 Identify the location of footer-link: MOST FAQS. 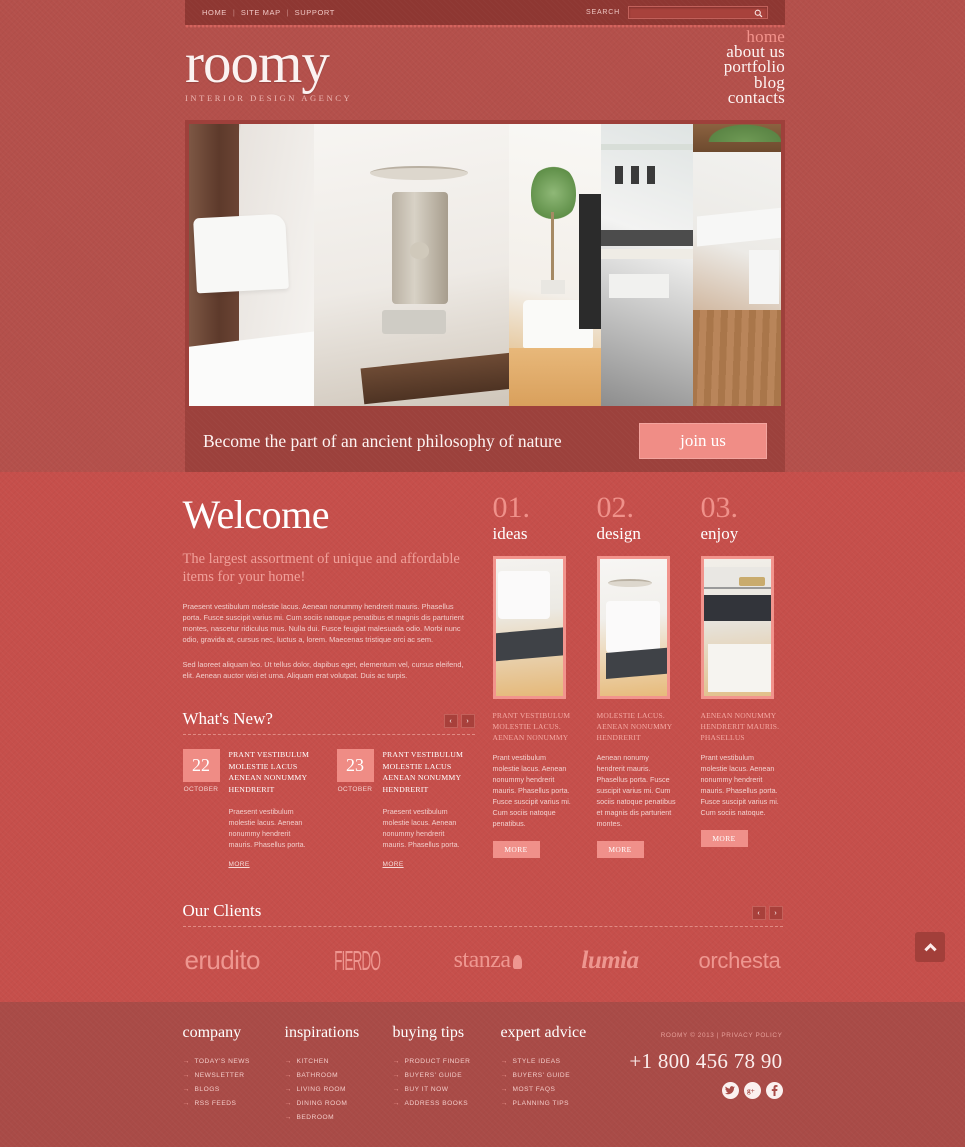
(534, 1089).